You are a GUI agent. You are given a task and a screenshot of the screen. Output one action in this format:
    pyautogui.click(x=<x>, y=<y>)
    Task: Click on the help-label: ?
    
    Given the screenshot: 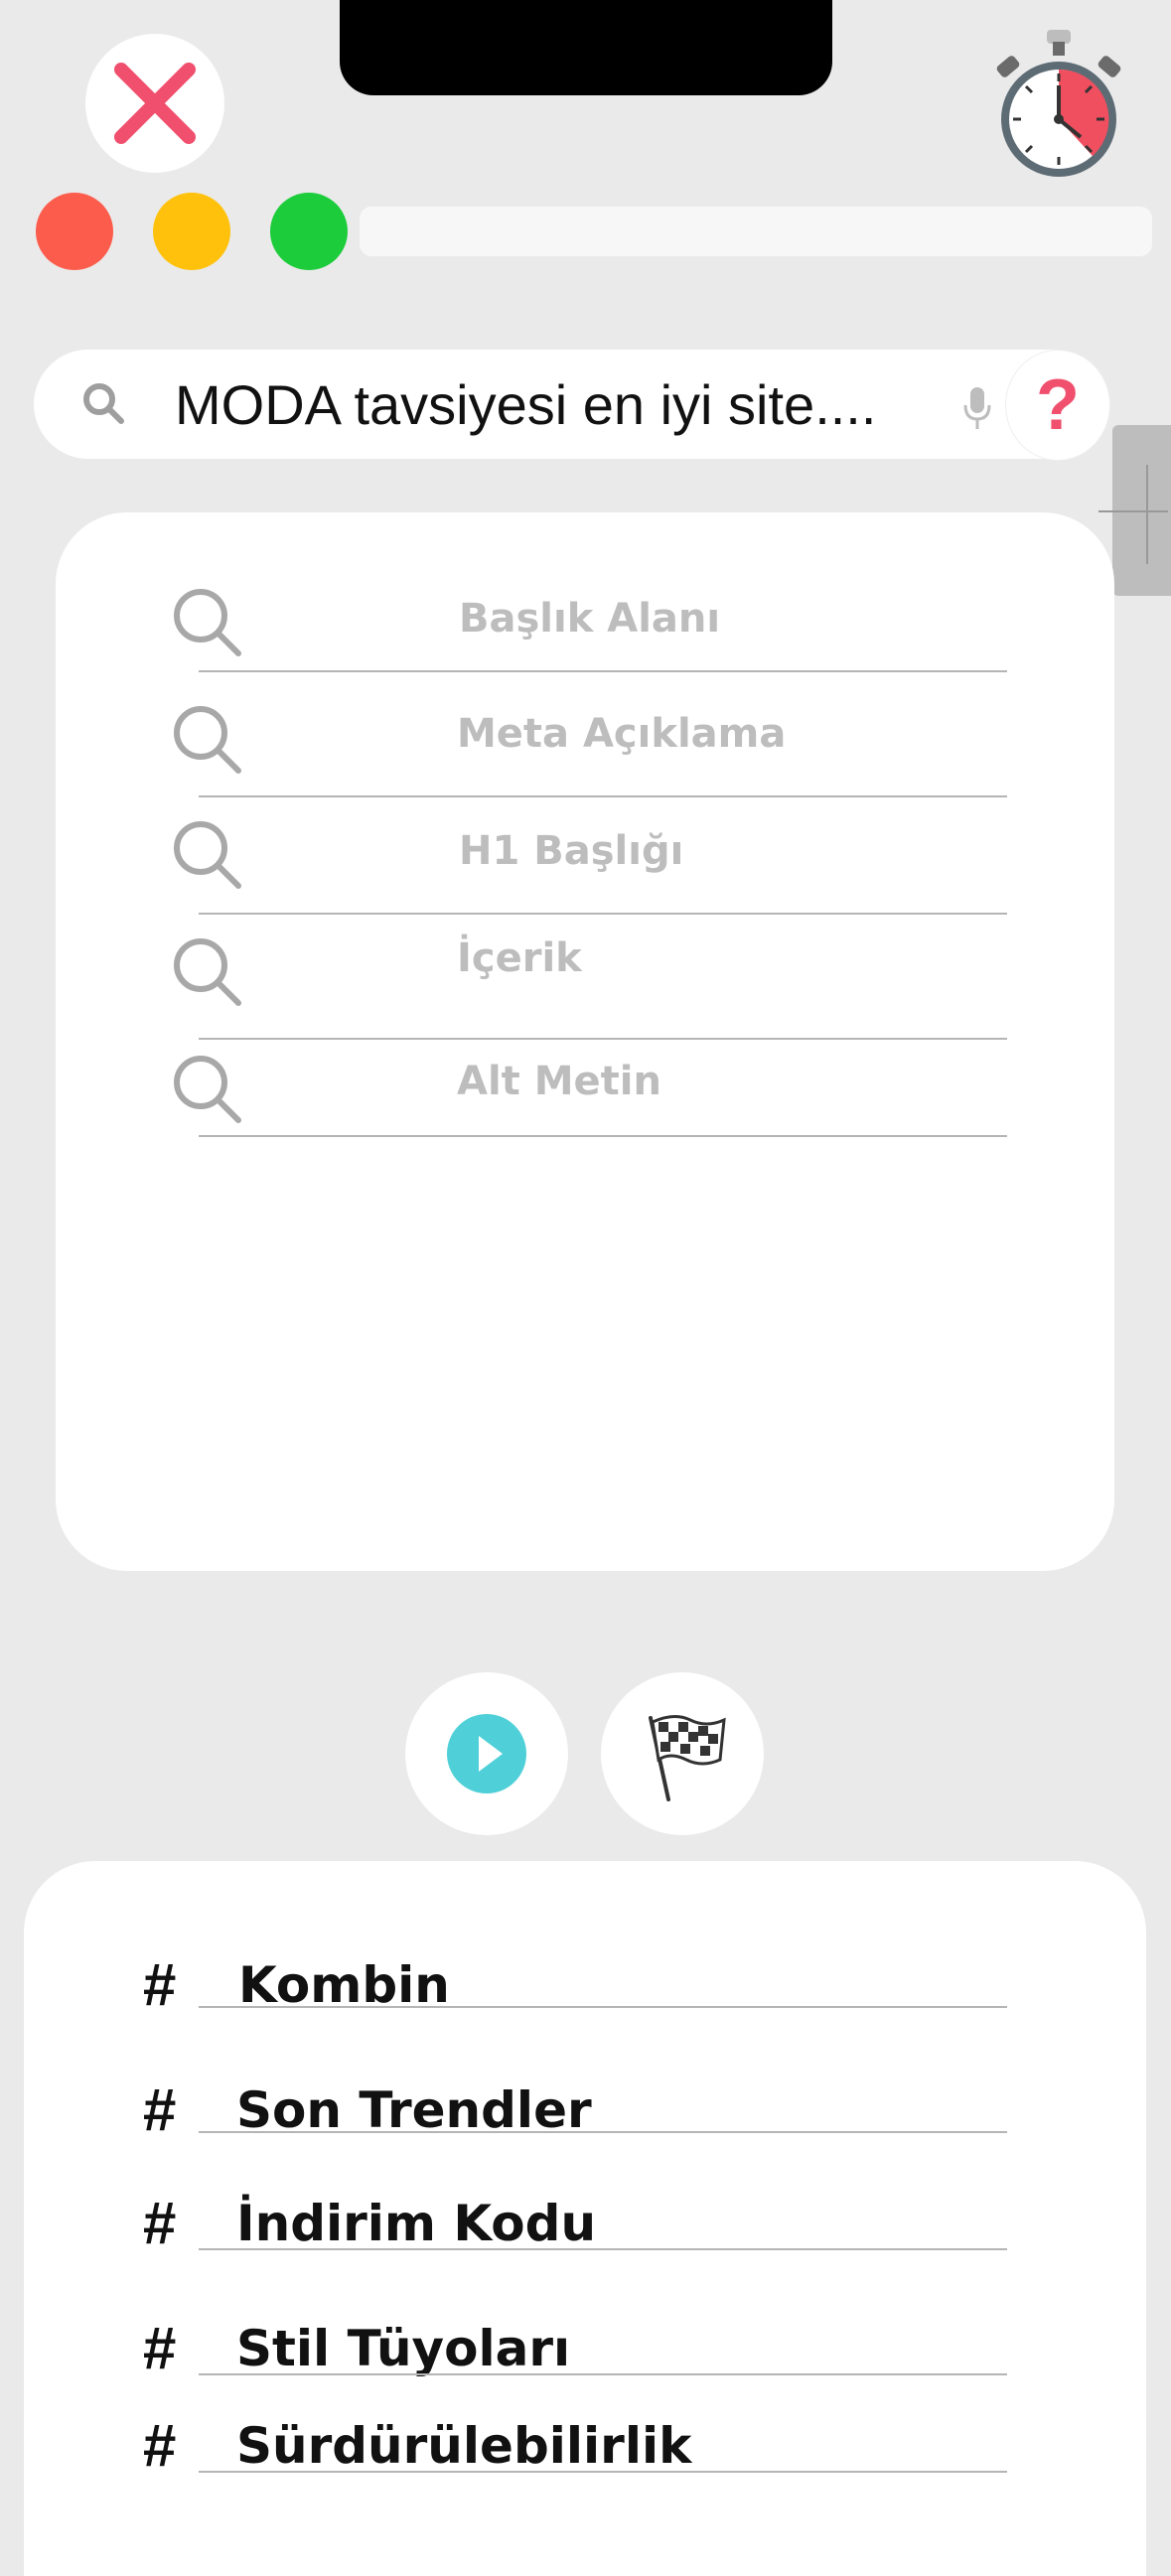 What is the action you would take?
    pyautogui.click(x=1058, y=405)
    